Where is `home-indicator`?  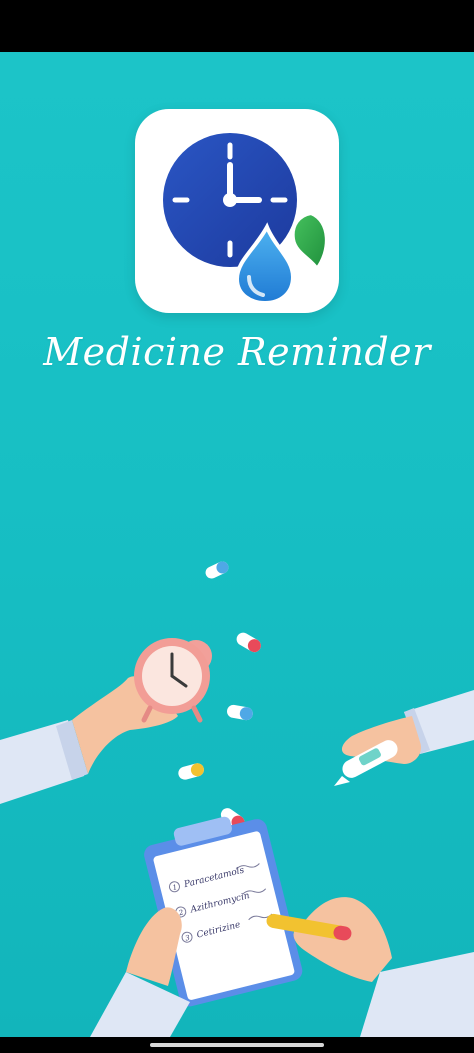 home-indicator is located at coordinates (237, 1045).